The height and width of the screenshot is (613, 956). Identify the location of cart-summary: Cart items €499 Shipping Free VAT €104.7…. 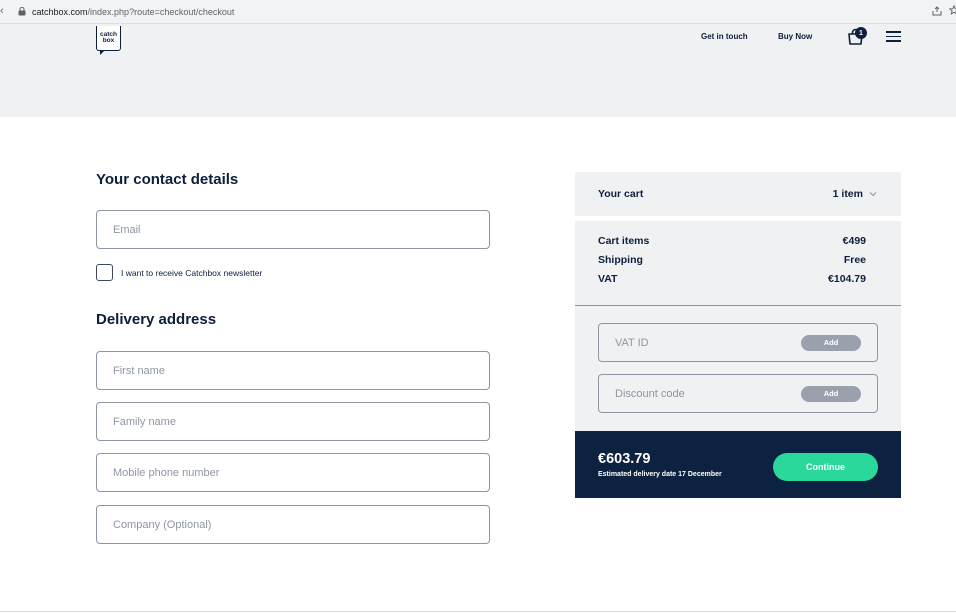
(738, 263).